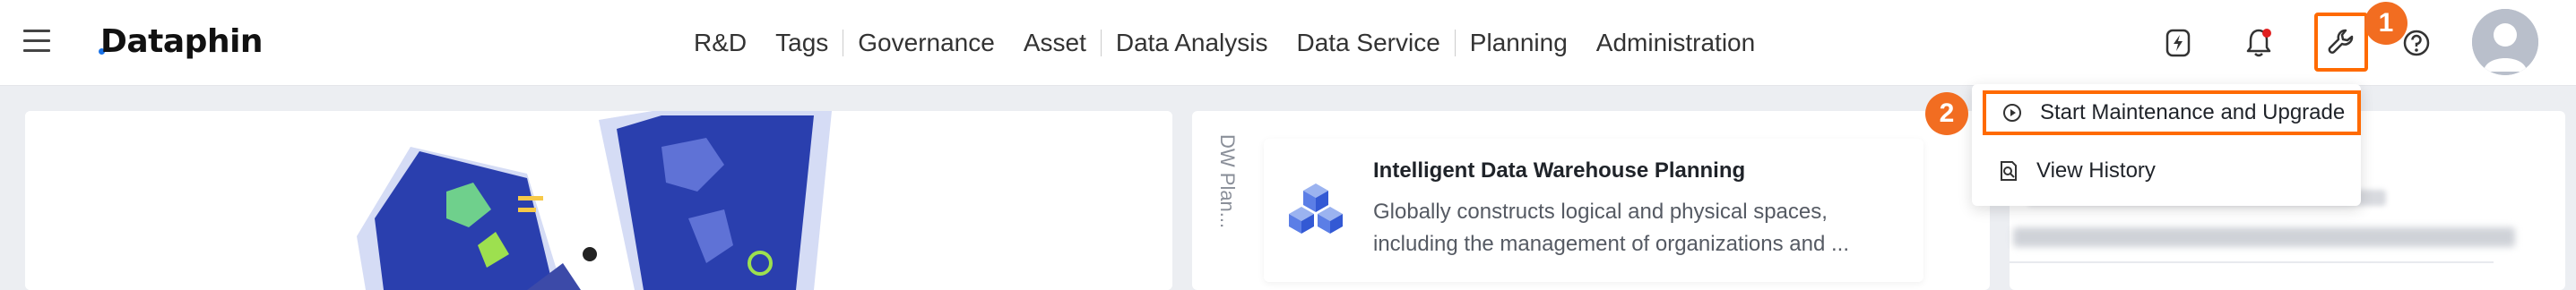 The image size is (2576, 290). I want to click on start-maintenance-upgrade-item: Start Maintenance and Upgrade, so click(2172, 112).